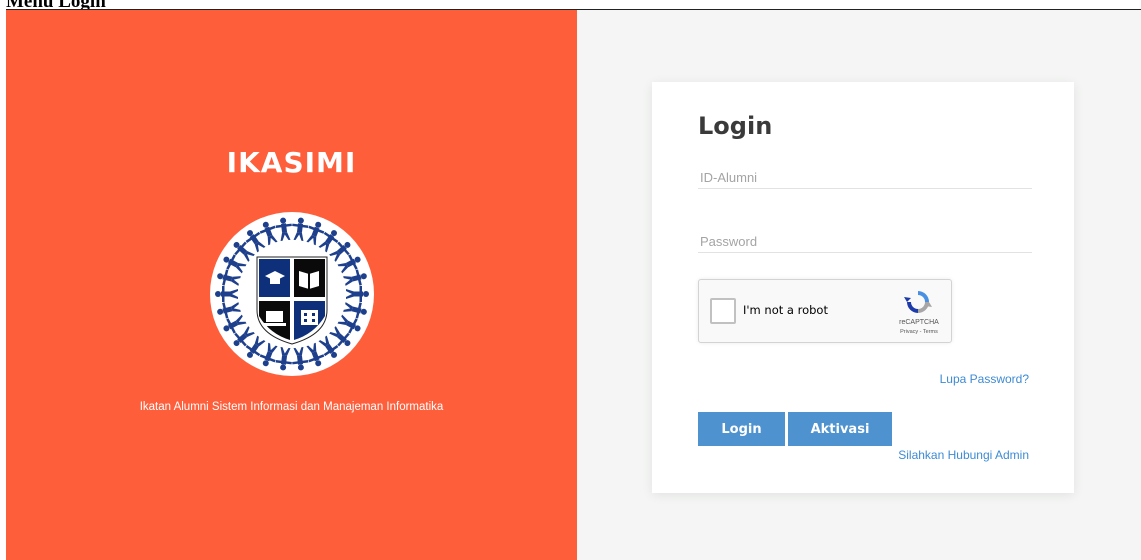 Image resolution: width=1141 pixels, height=560 pixels. I want to click on recaptcha-label: I'm not a robot, so click(785, 310).